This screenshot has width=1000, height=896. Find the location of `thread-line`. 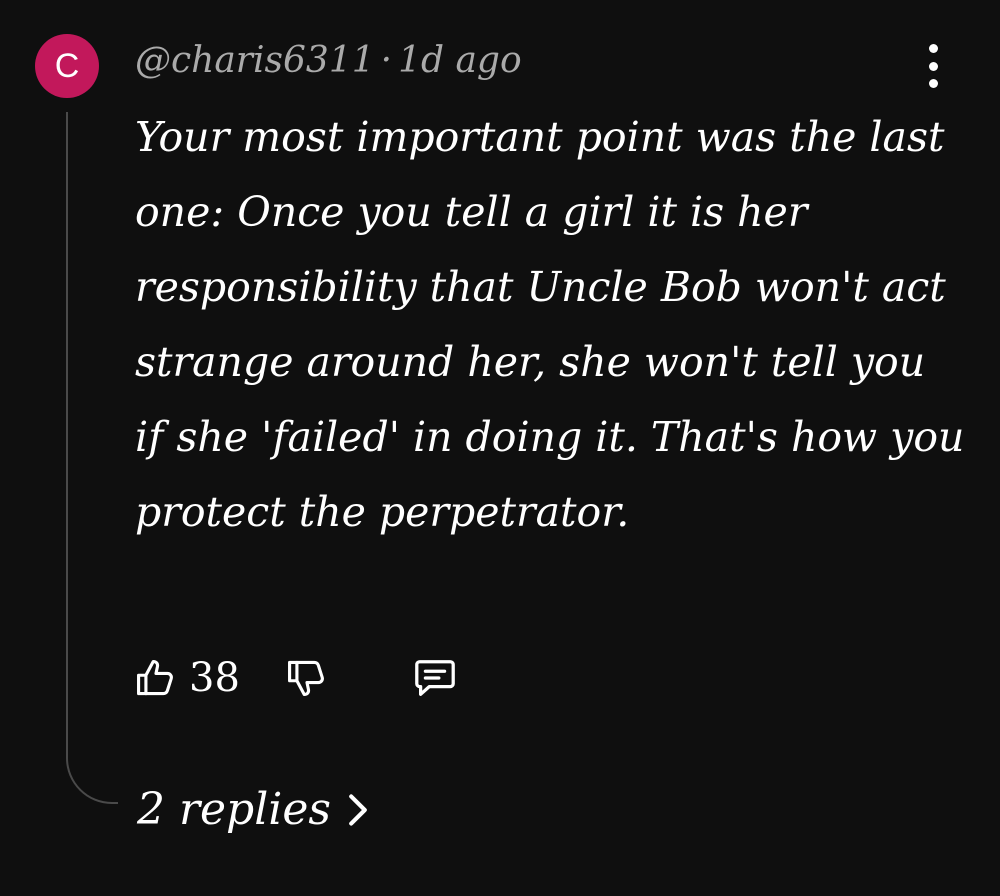

thread-line is located at coordinates (92, 458).